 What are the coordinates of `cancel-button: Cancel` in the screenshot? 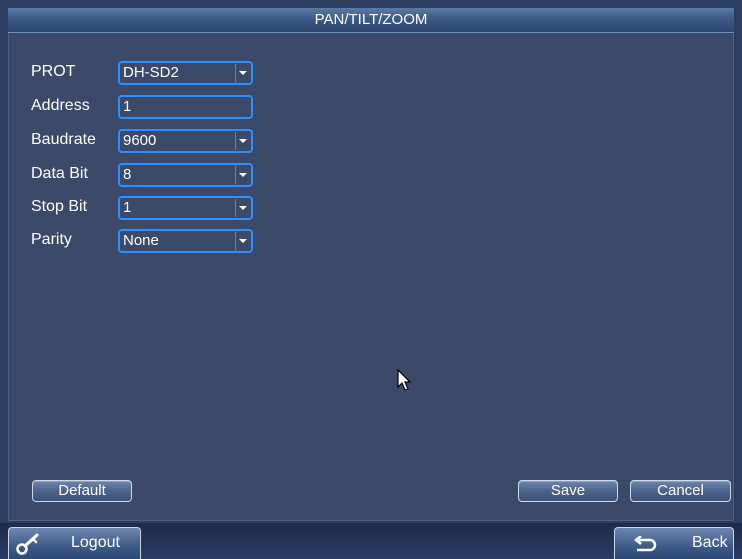 It's located at (680, 491).